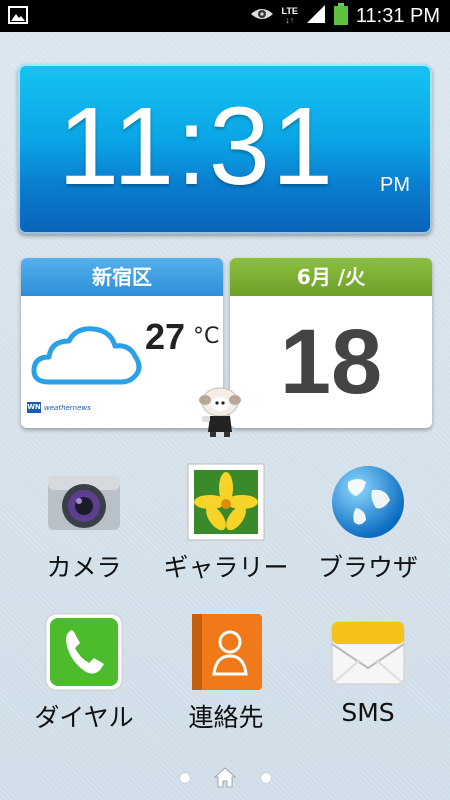 This screenshot has height=800, width=450. What do you see at coordinates (331, 277) in the screenshot?
I see `calendar-month-weekday: 6月 /火` at bounding box center [331, 277].